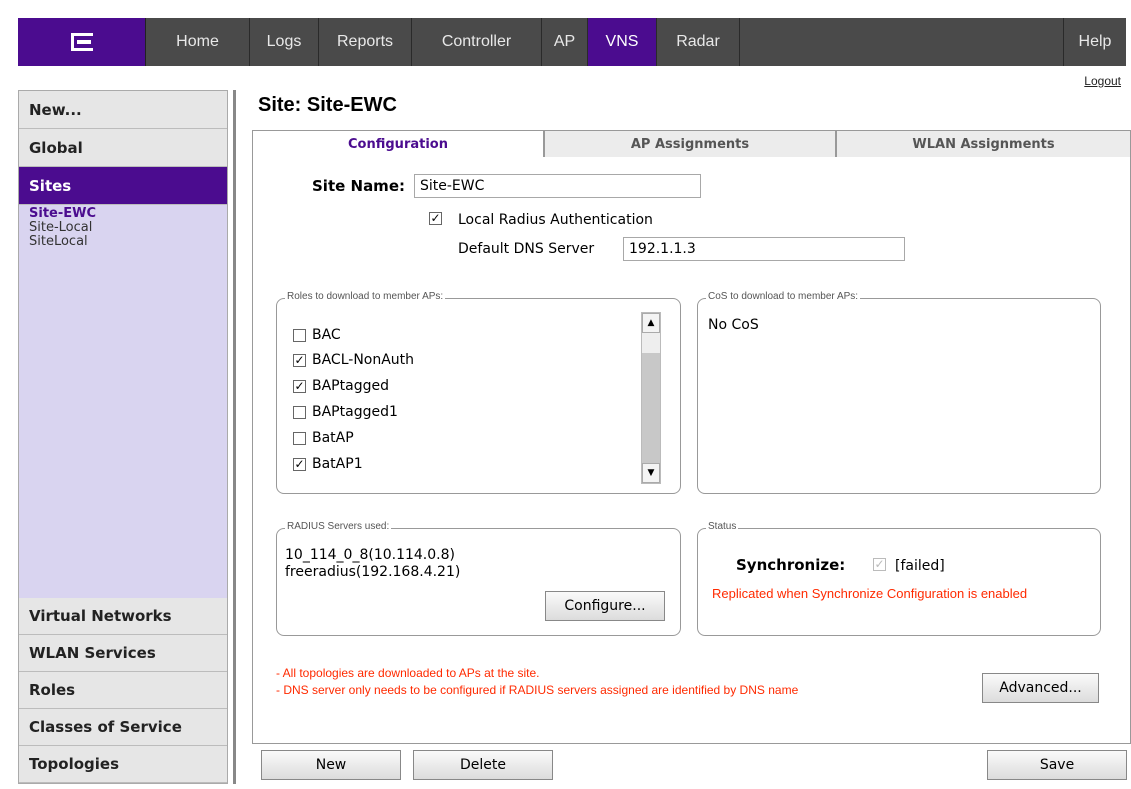  Describe the element at coordinates (327, 105) in the screenshot. I see `page-title: Site: Site-EWC` at that location.